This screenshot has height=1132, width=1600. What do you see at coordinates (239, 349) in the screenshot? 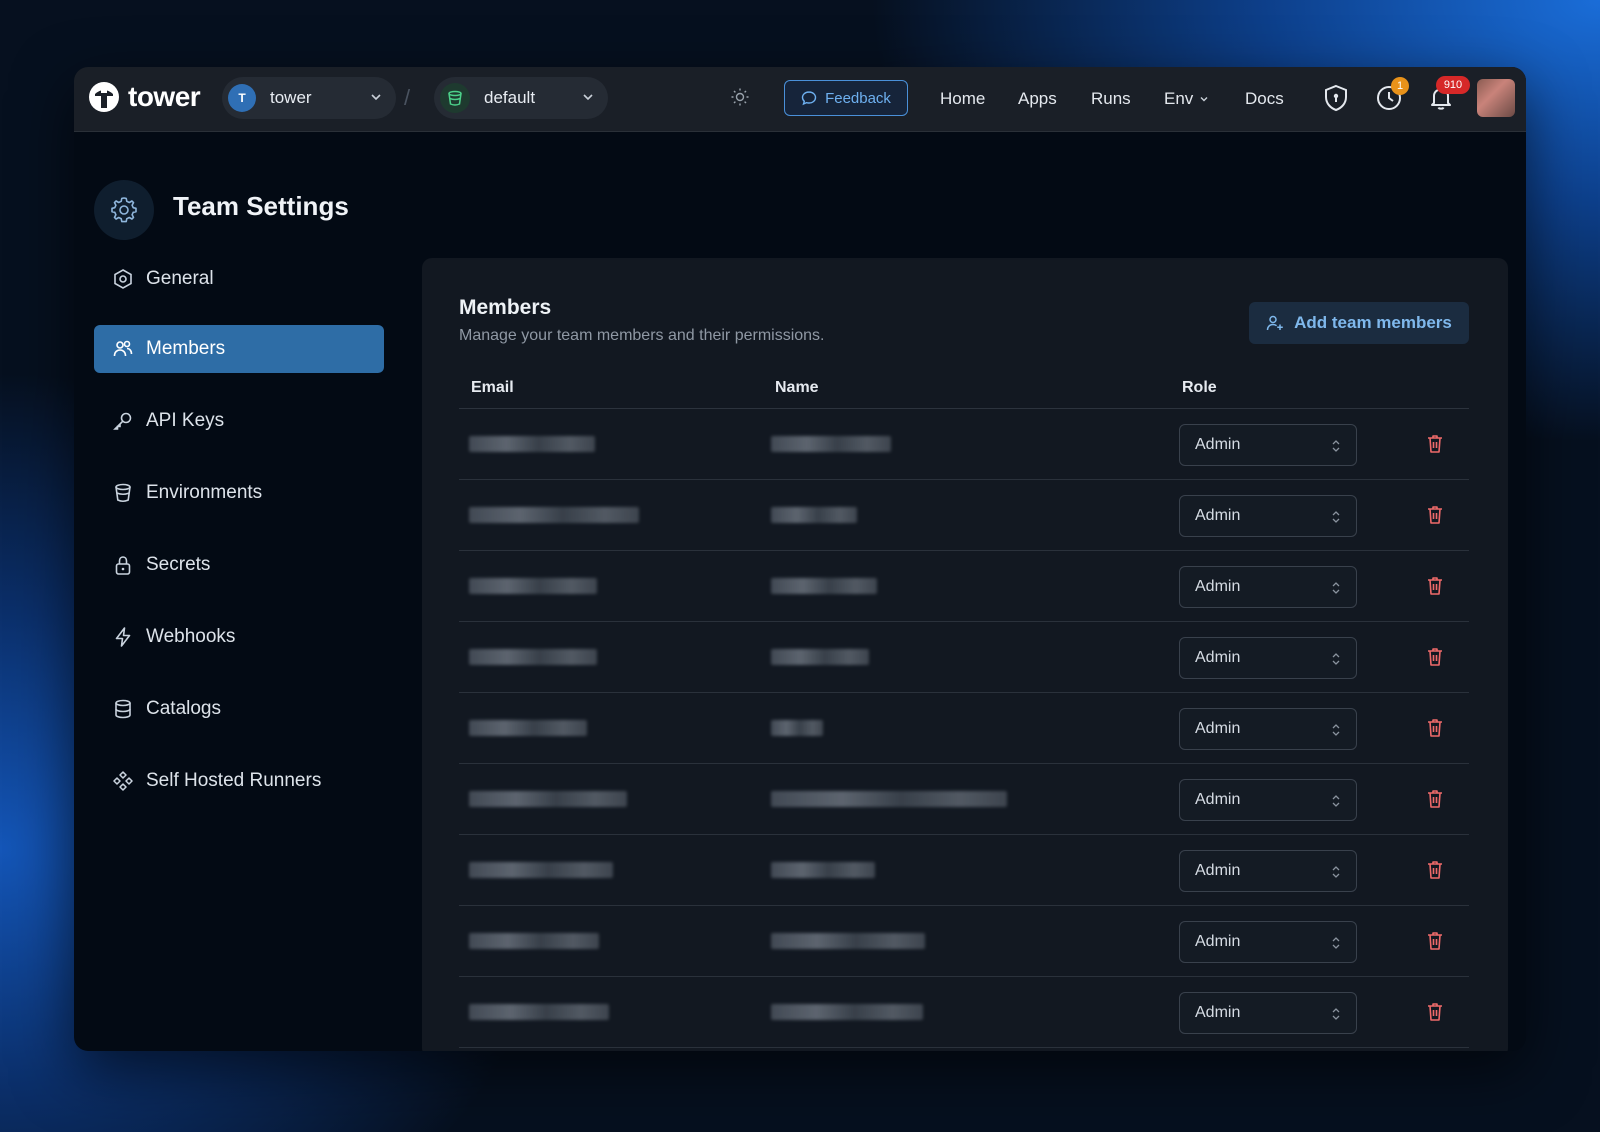
I see `sidebar-item-members: Members` at bounding box center [239, 349].